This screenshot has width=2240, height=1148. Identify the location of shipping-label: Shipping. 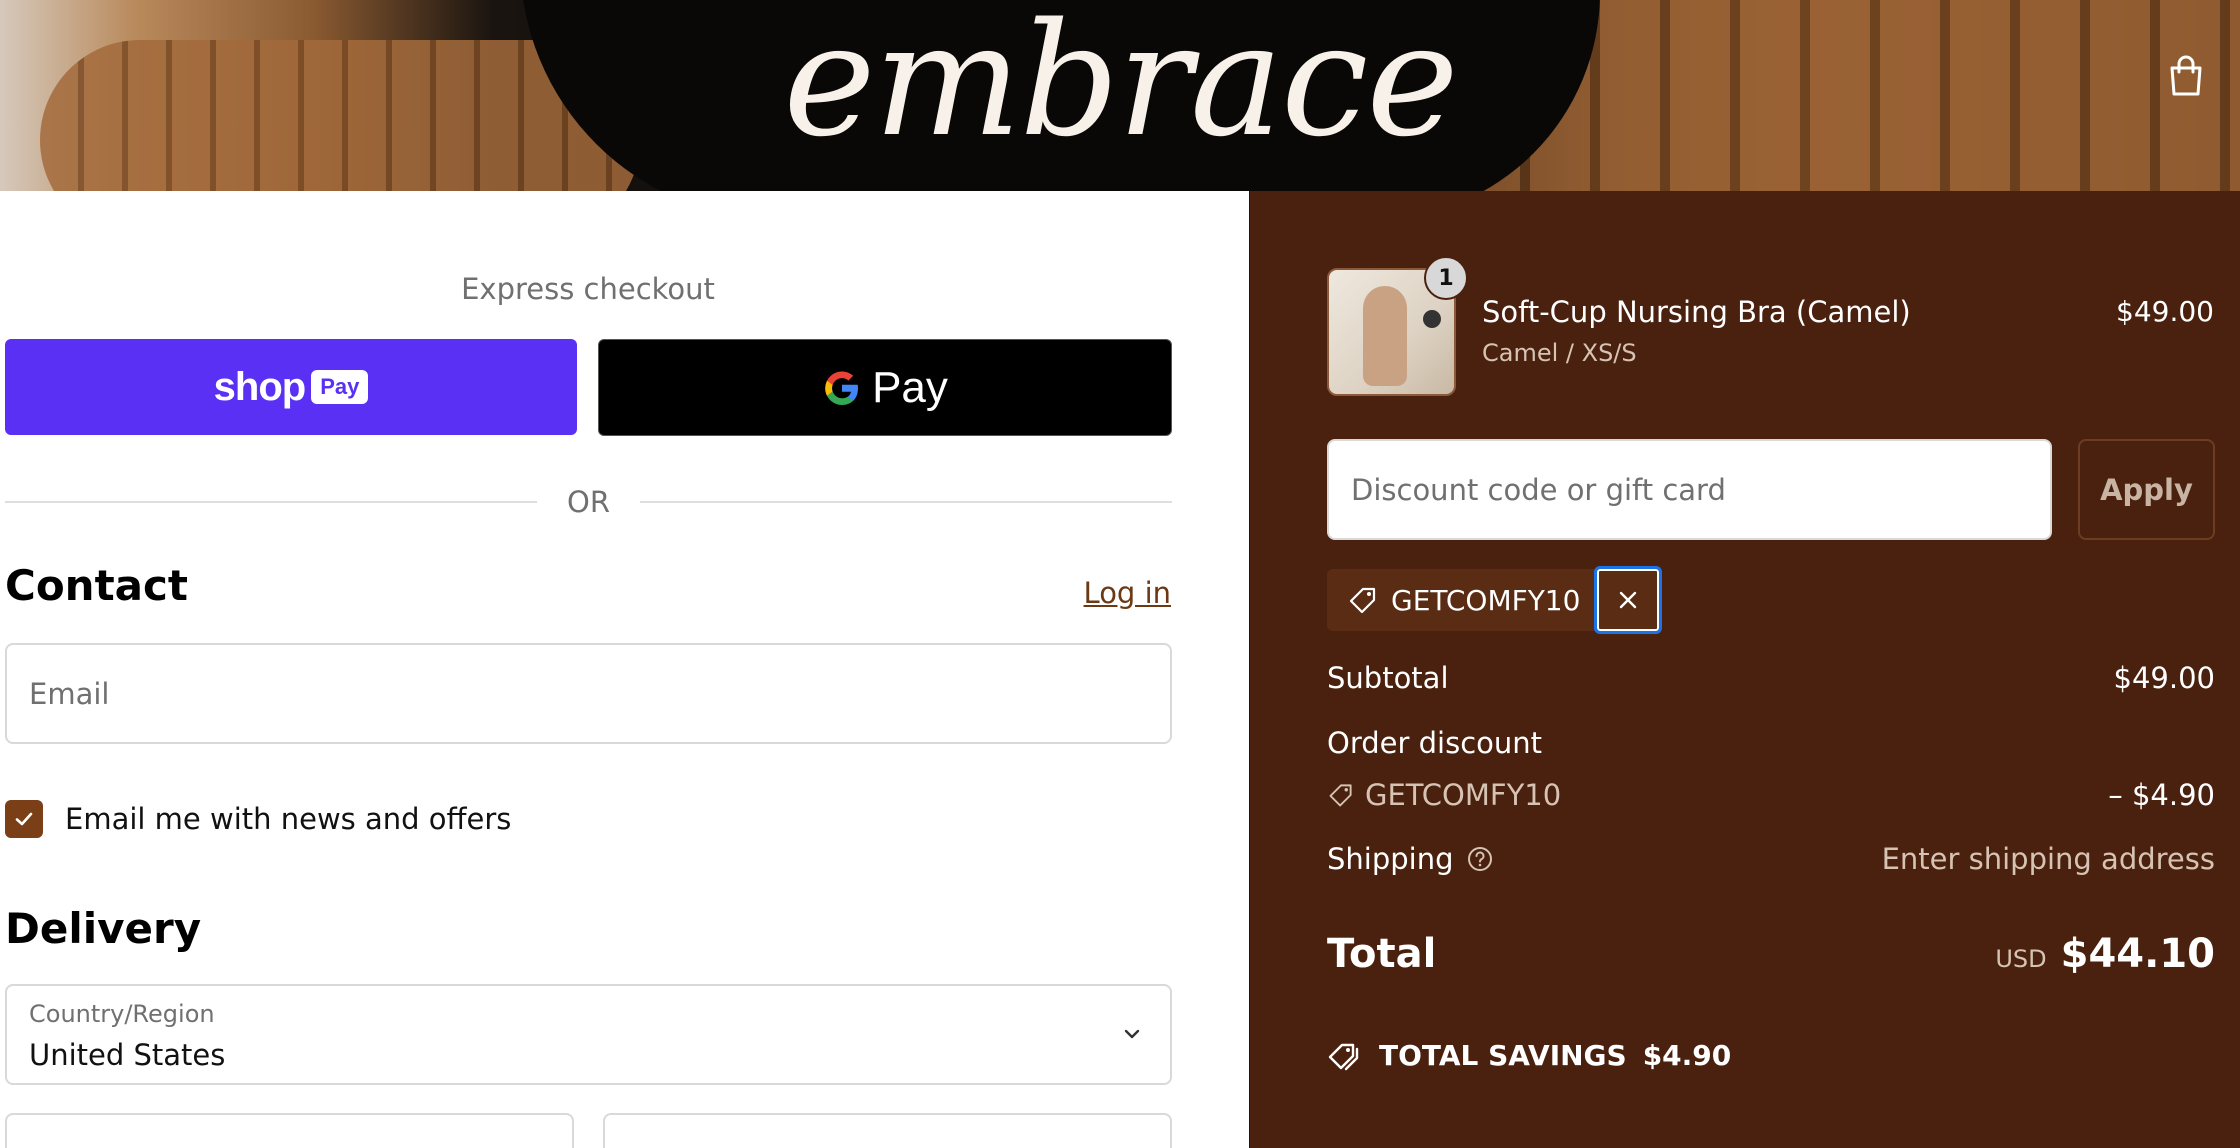
(1390, 859).